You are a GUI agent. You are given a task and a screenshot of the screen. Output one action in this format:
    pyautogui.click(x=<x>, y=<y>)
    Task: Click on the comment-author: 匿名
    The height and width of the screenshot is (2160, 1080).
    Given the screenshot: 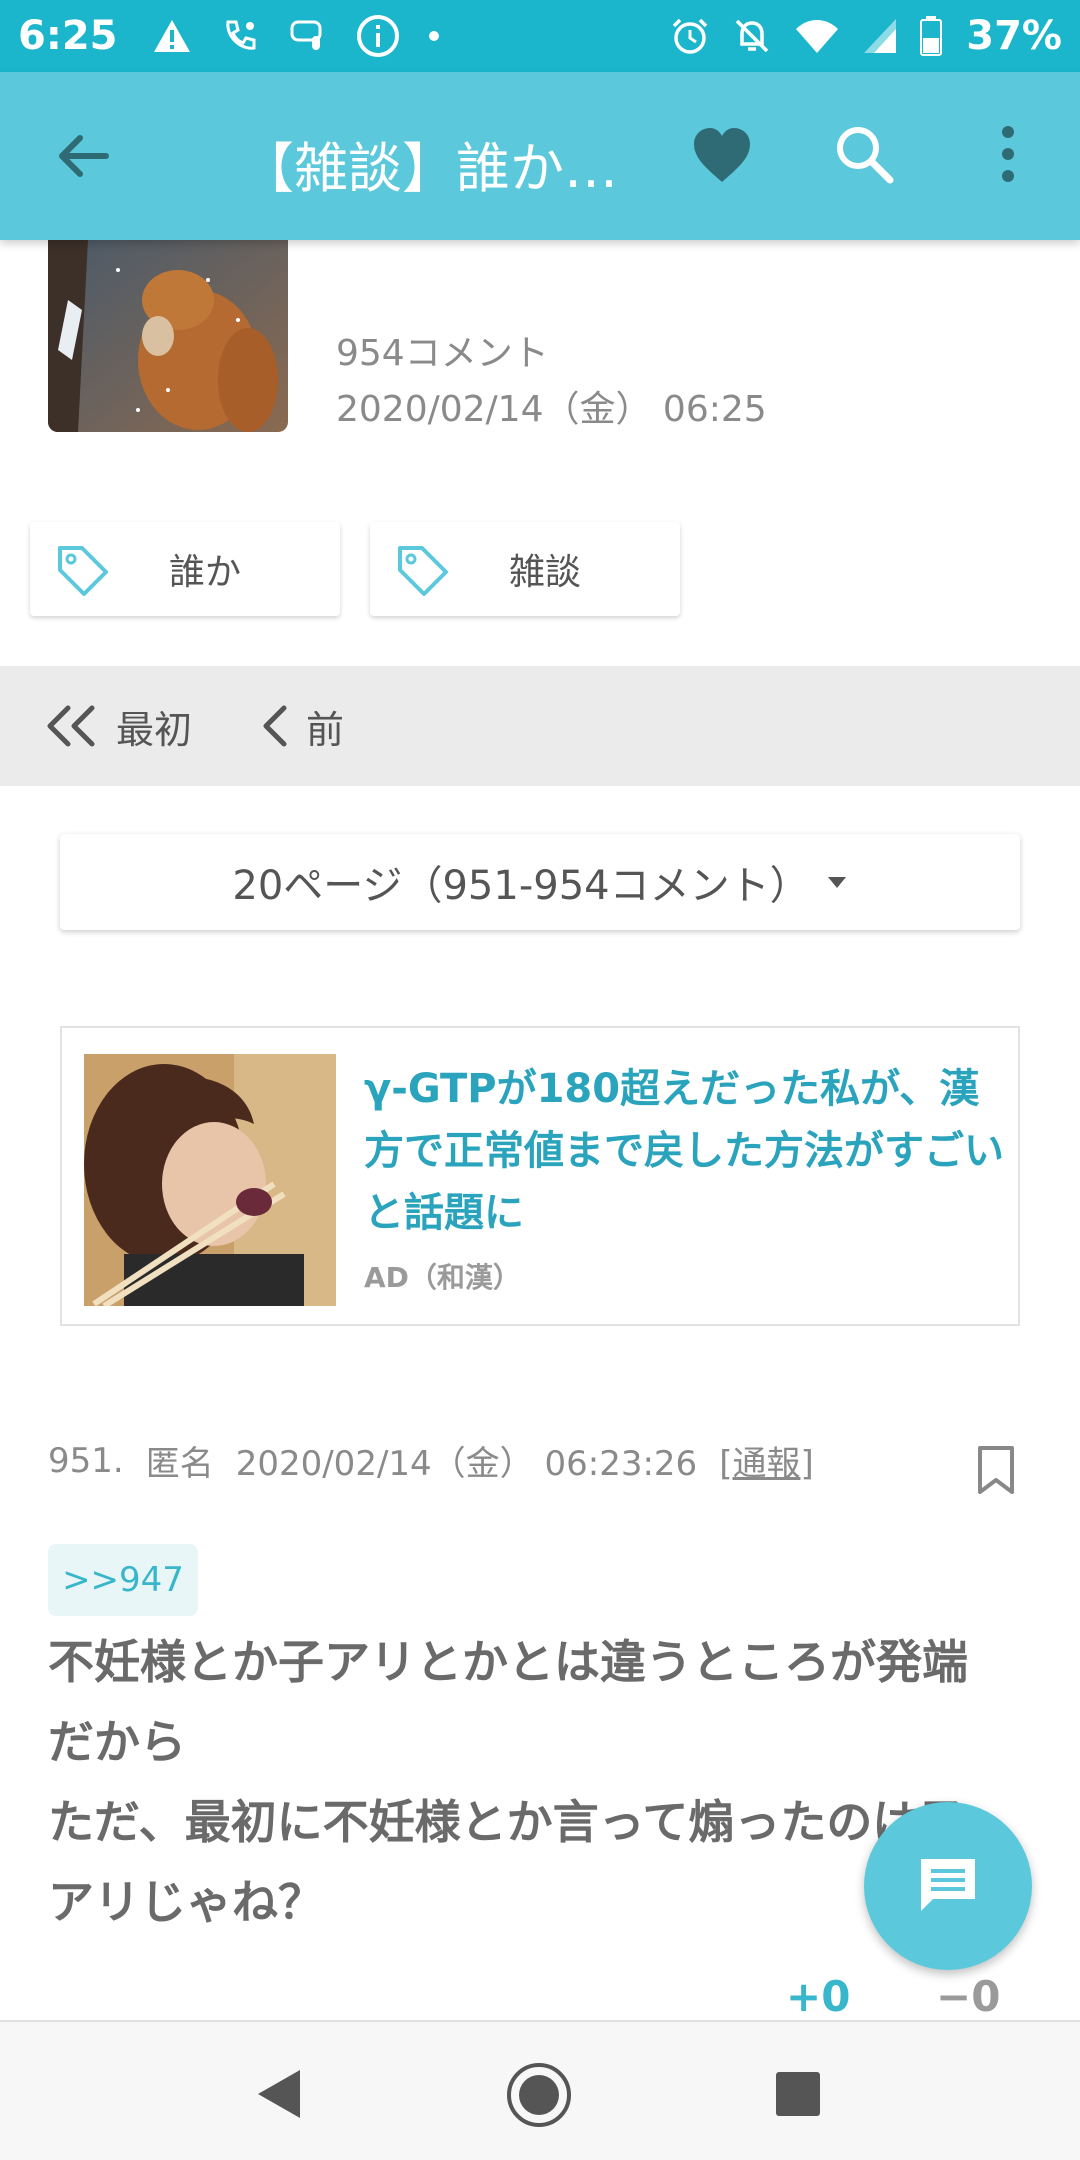 What is the action you would take?
    pyautogui.click(x=179, y=1464)
    